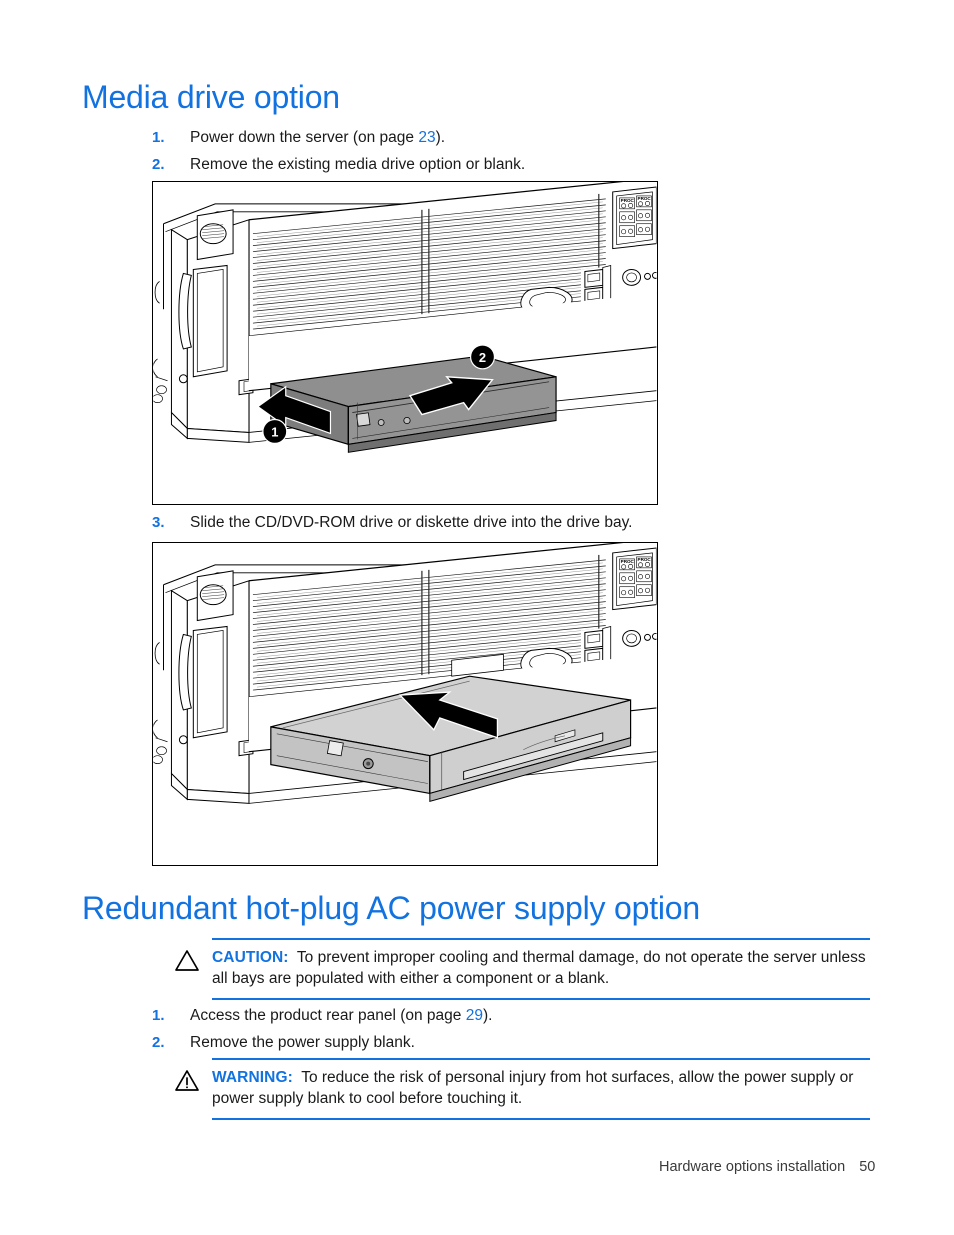 The image size is (954, 1235). What do you see at coordinates (318, 137) in the screenshot?
I see `step-text: Power down the server (on page 23).` at bounding box center [318, 137].